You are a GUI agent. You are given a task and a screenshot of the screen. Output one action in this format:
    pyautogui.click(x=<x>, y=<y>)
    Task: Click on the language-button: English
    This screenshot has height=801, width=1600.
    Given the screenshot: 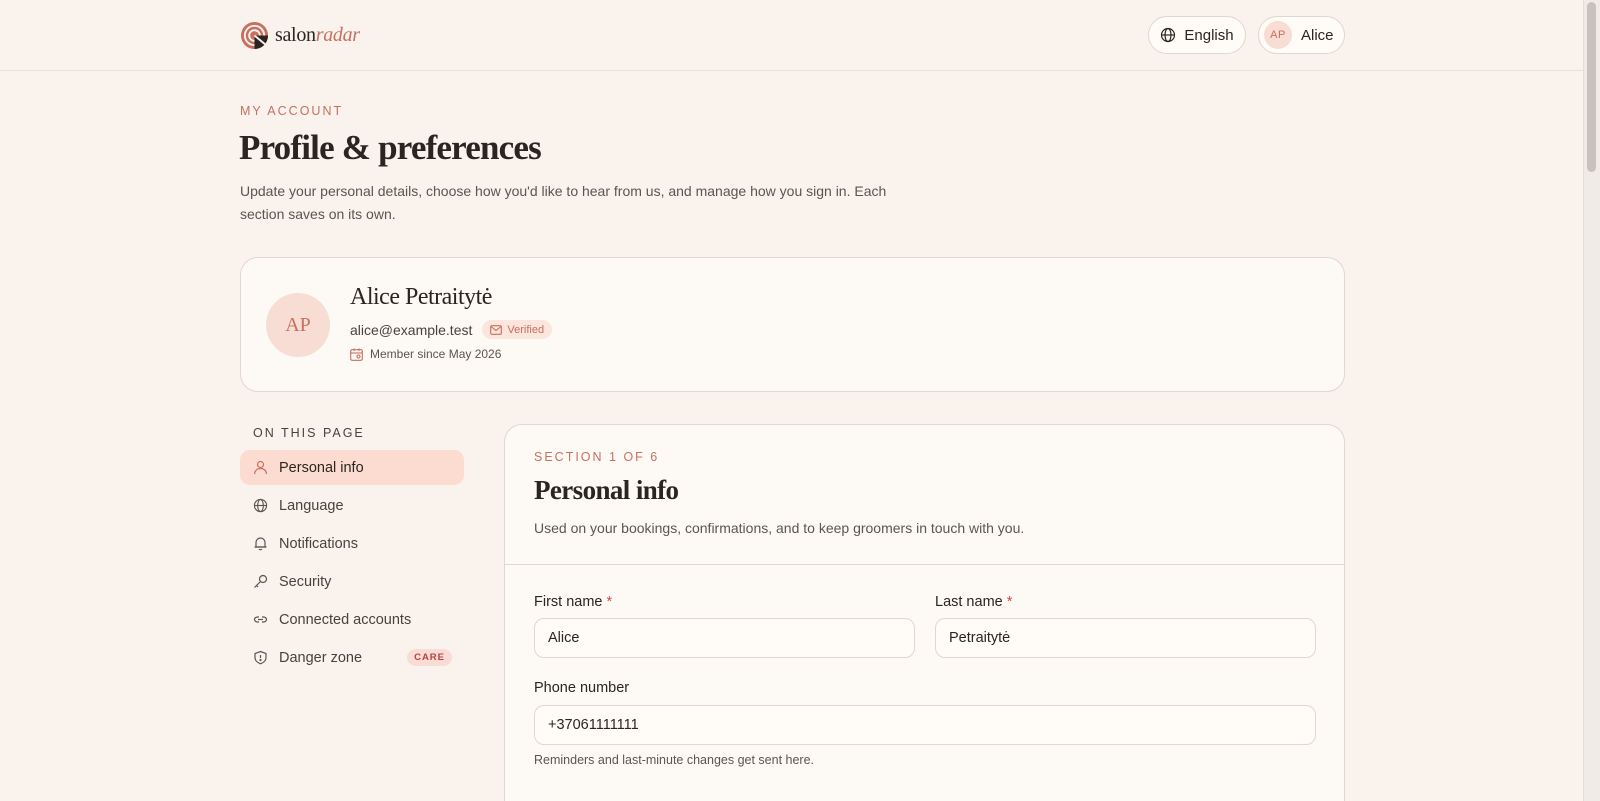 What is the action you would take?
    pyautogui.click(x=1197, y=35)
    